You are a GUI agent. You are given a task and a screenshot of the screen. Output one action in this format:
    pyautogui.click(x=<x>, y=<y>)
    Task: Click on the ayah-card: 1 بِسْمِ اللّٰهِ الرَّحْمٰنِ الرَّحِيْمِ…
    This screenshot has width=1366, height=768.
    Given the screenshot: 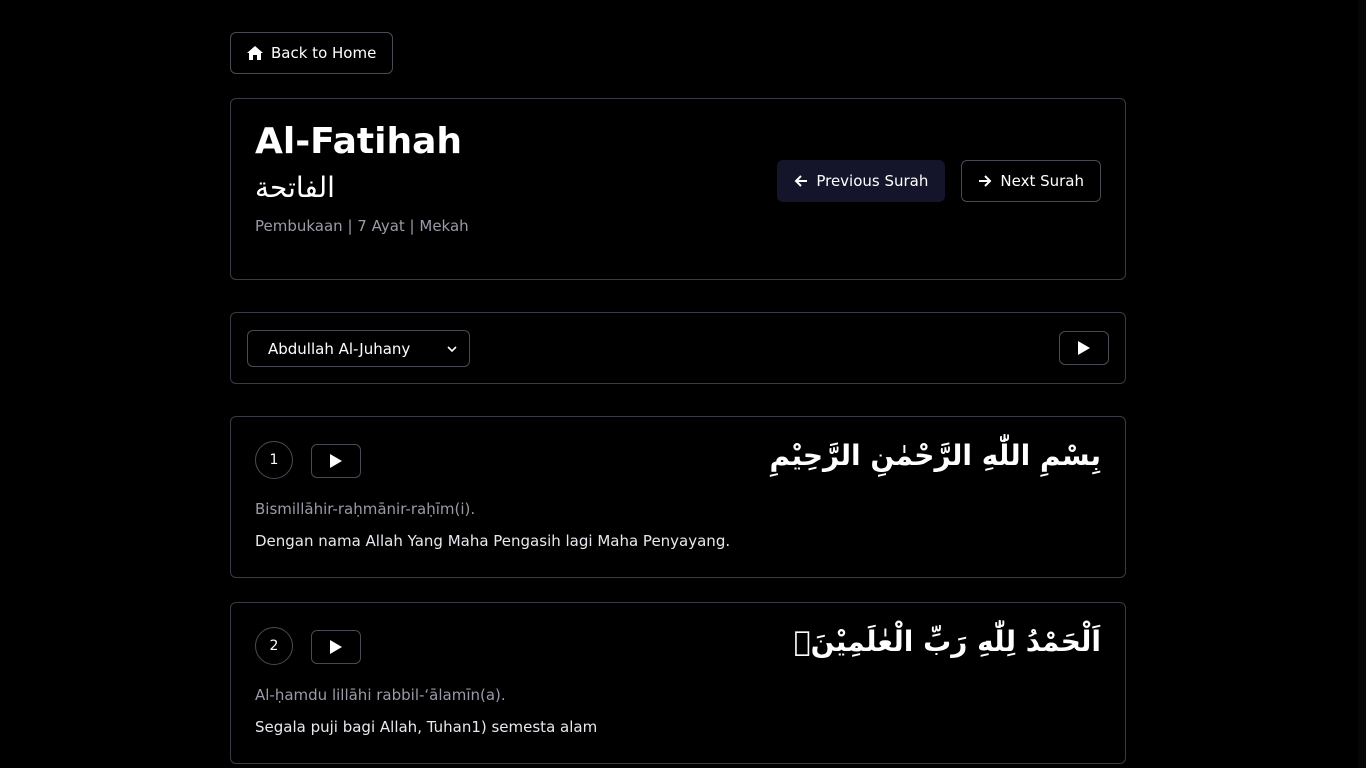 What is the action you would take?
    pyautogui.click(x=678, y=497)
    